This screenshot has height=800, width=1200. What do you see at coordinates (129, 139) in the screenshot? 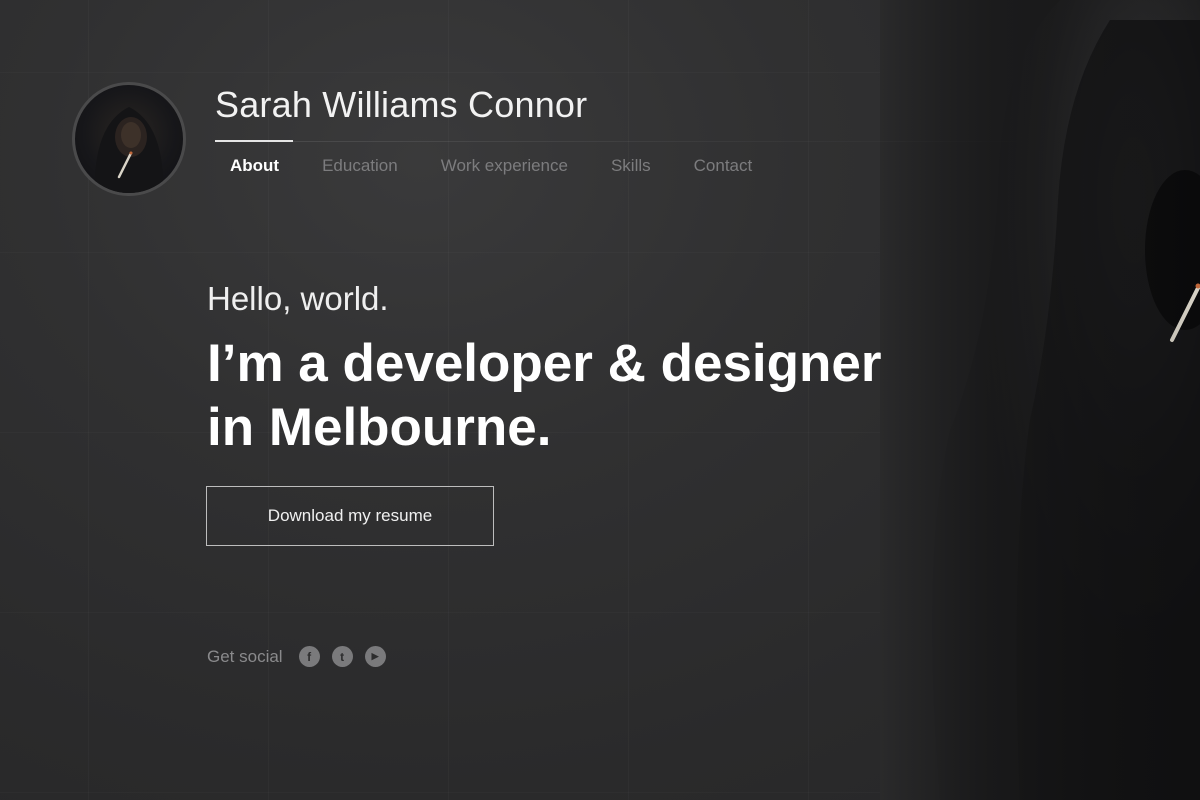
I see `avatar` at bounding box center [129, 139].